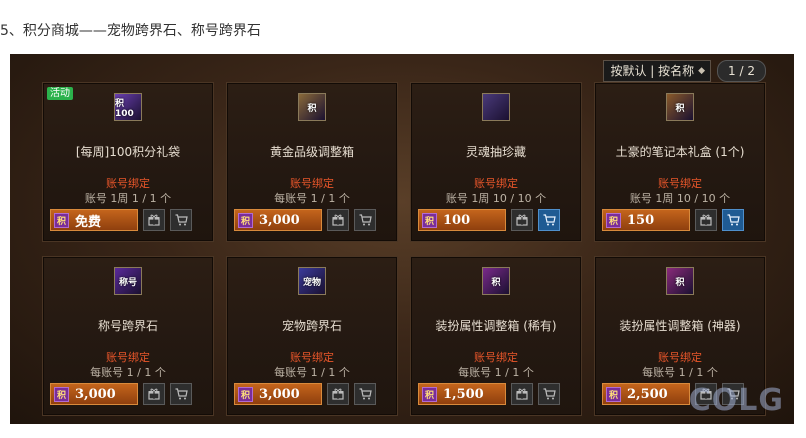 The image size is (806, 438). I want to click on item-name: 装扮属性调整箱 (稀有), so click(496, 326).